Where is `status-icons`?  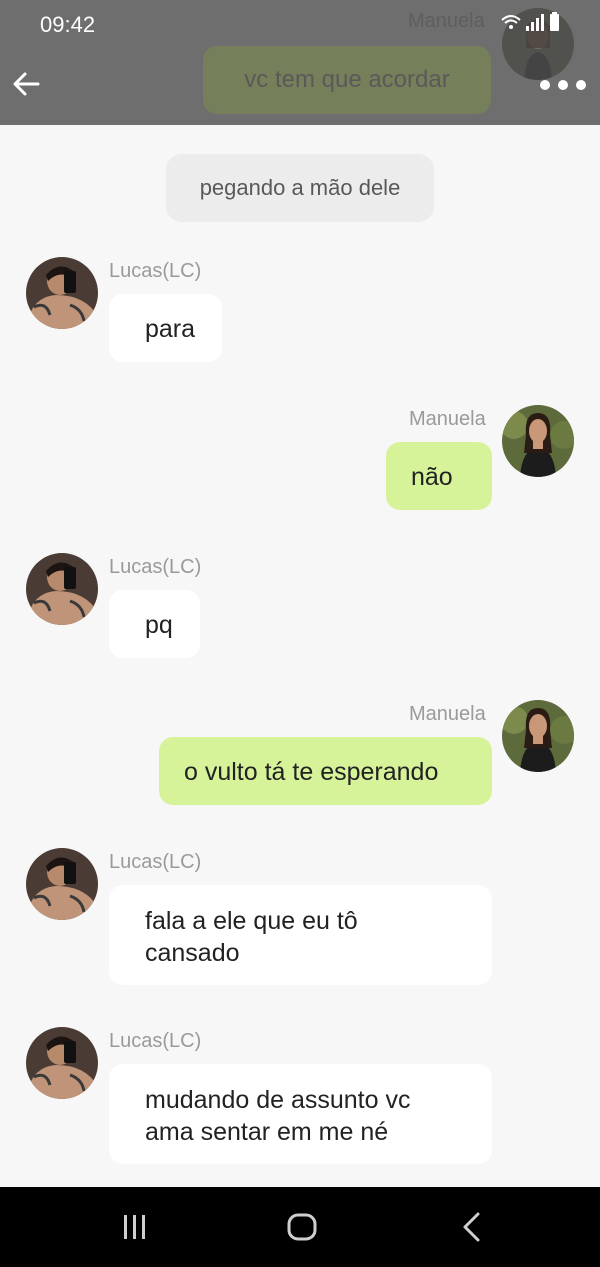 status-icons is located at coordinates (535, 23).